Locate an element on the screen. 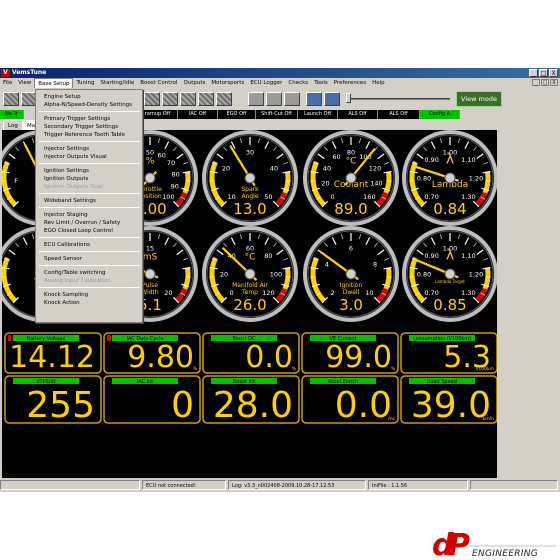 The image size is (560, 560). ecu-status: ECU not connected! is located at coordinates (184, 485).